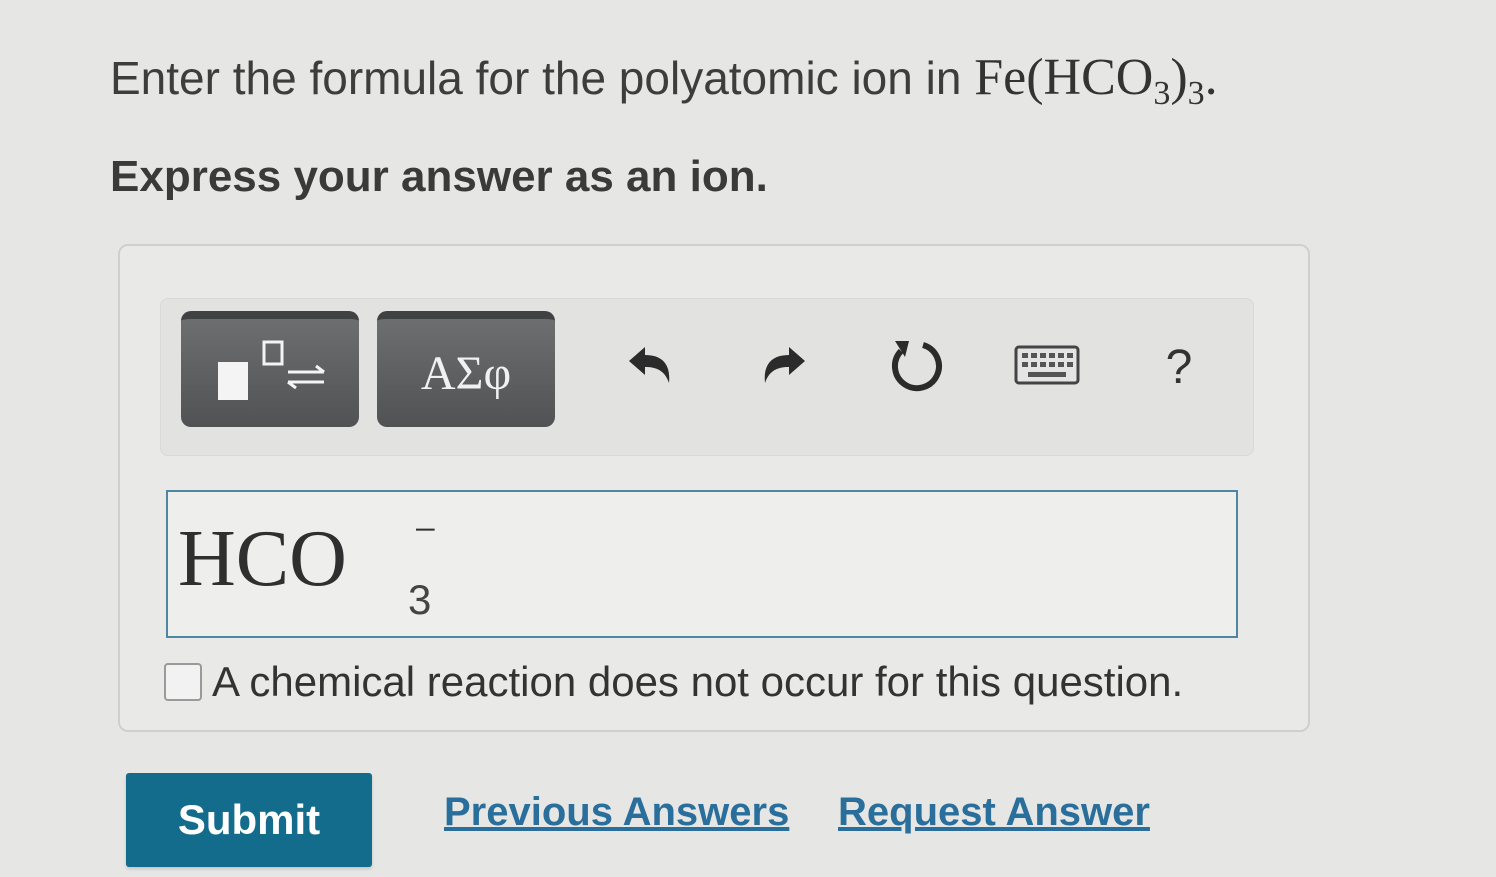  Describe the element at coordinates (425, 529) in the screenshot. I see `answer-charge: −` at that location.